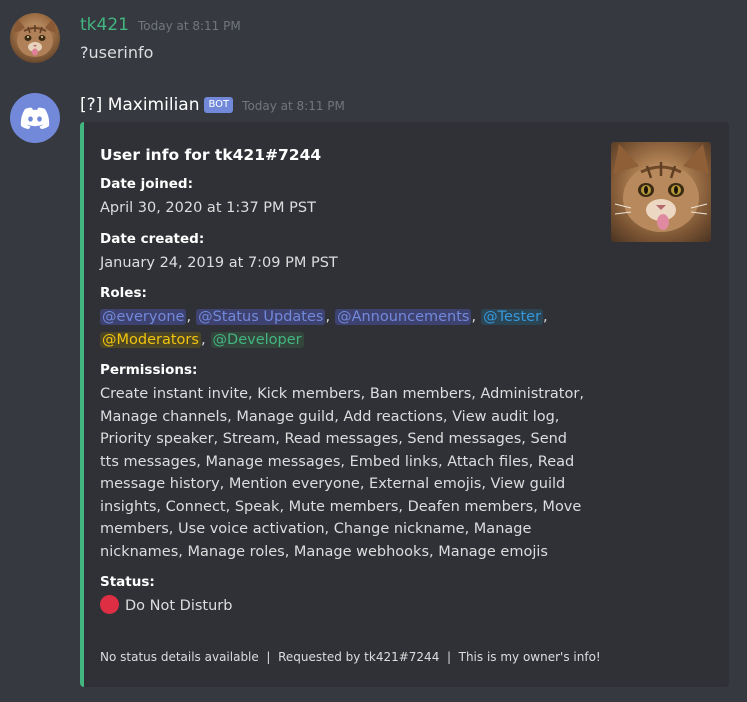 The width and height of the screenshot is (747, 702). I want to click on field-status: Status: Do Not Disturb, so click(345, 595).